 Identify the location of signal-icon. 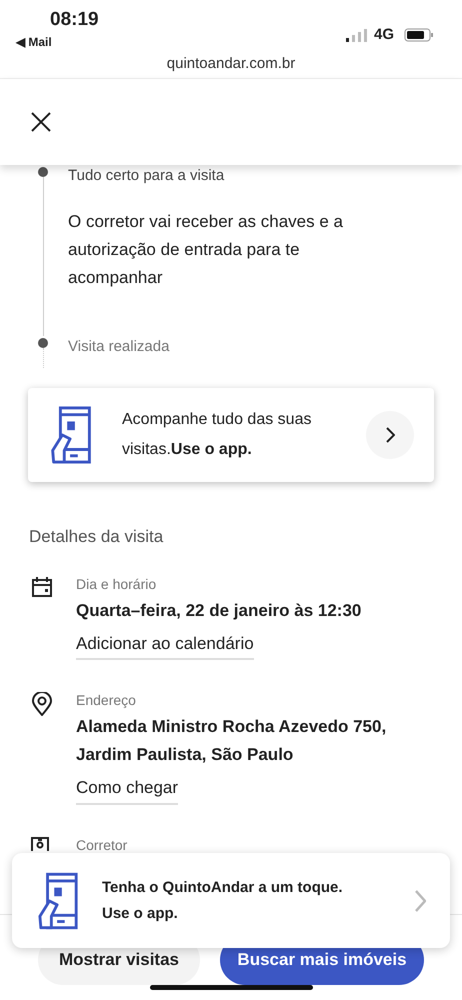
(357, 35).